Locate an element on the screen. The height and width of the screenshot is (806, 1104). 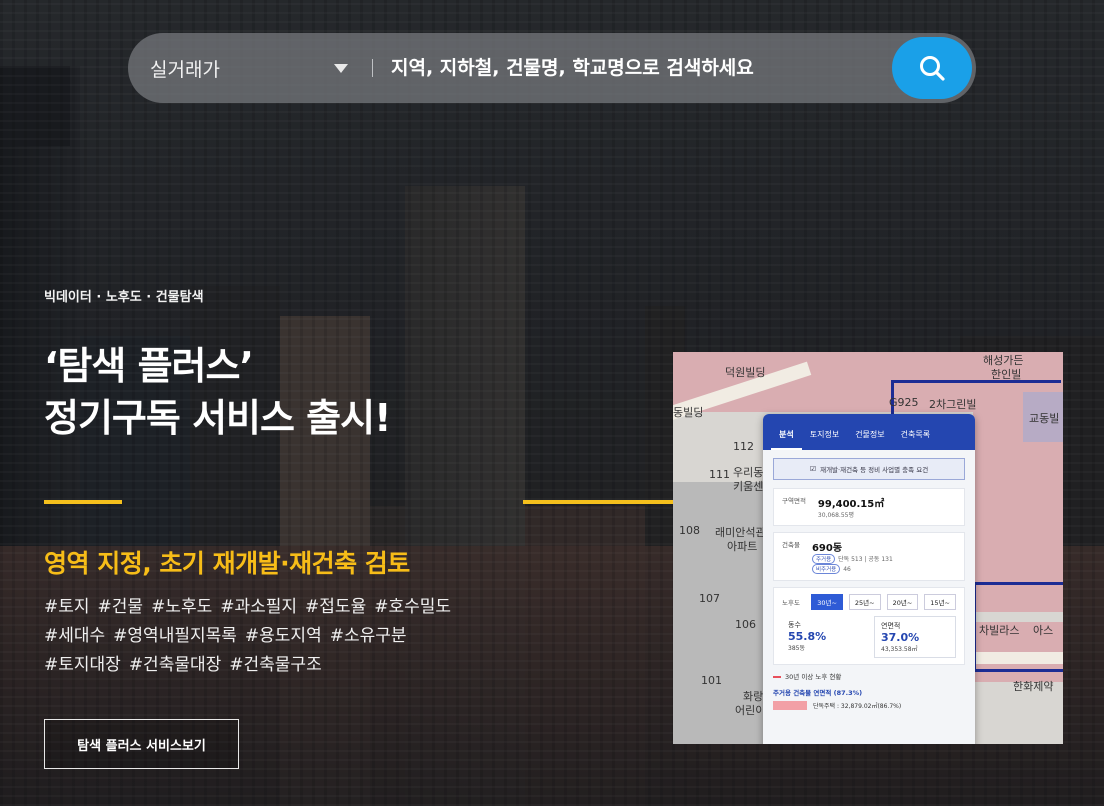
hashtag: #영역내필지목록 is located at coordinates (175, 636).